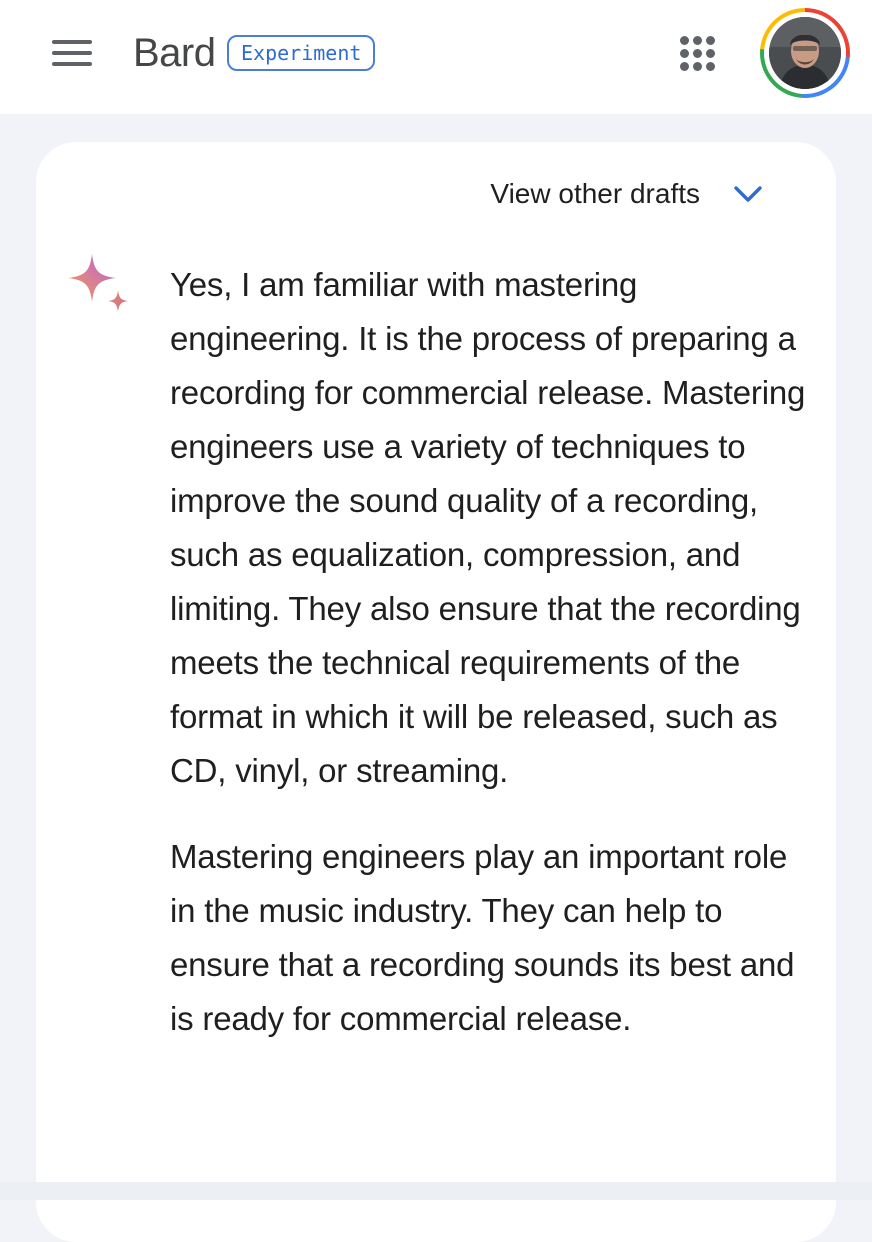  I want to click on avatar, so click(805, 53).